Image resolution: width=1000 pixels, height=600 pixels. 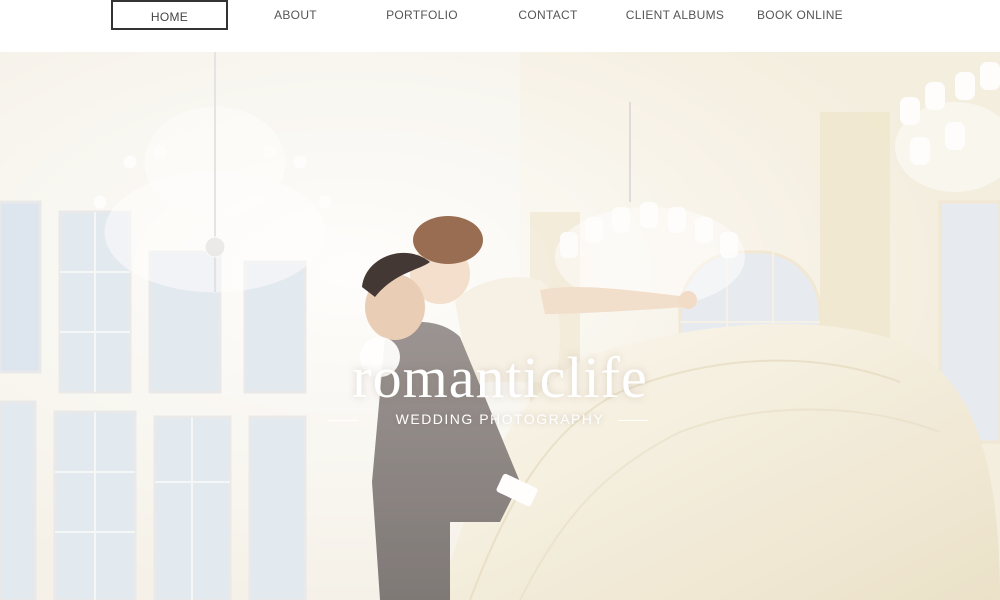 I want to click on nav-about: ABOUT, so click(x=295, y=15).